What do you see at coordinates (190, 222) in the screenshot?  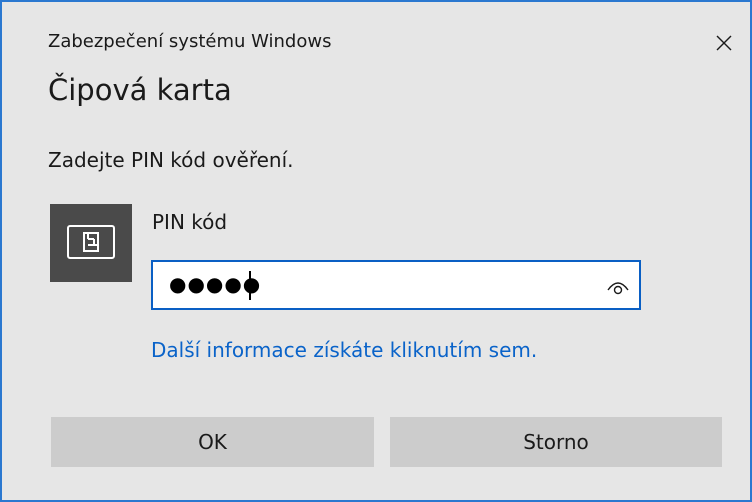 I see `pin-label: PIN kód` at bounding box center [190, 222].